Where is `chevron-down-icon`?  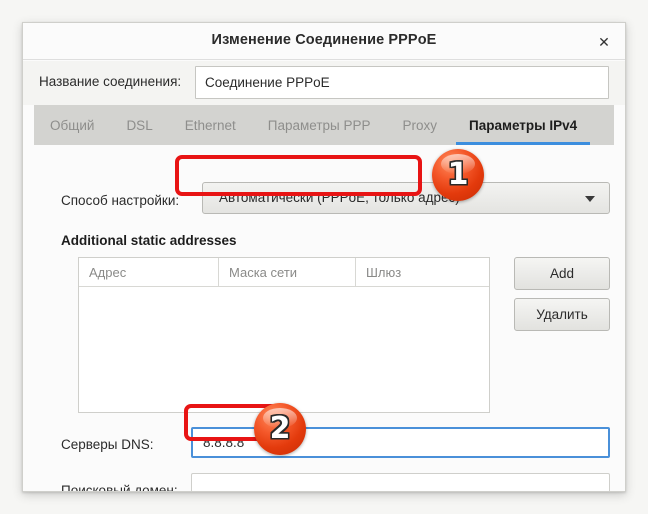 chevron-down-icon is located at coordinates (590, 199).